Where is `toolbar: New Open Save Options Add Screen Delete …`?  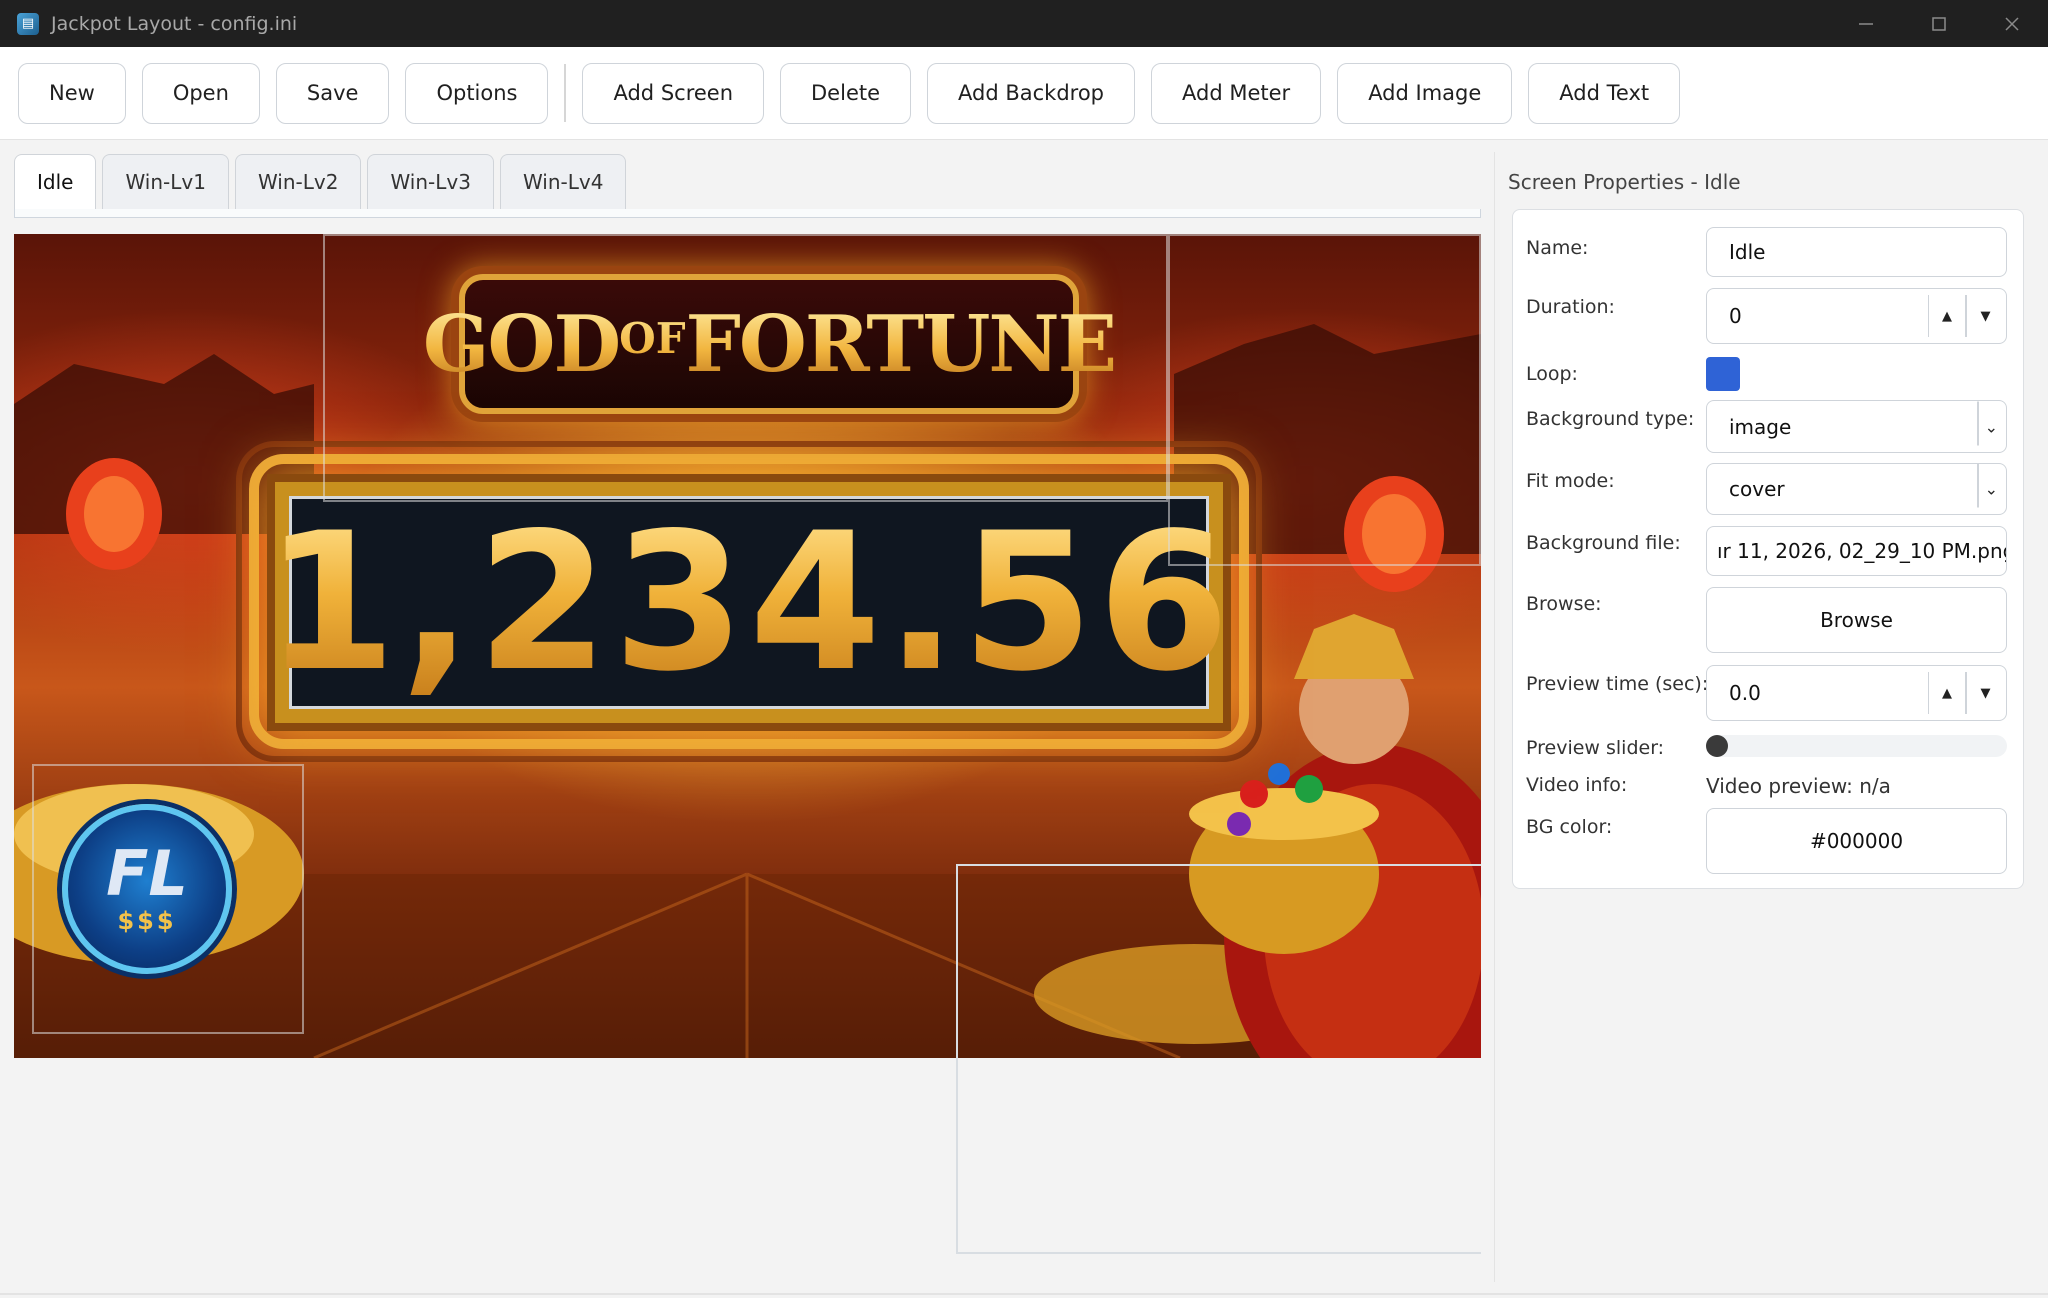
toolbar: New Open Save Options Add Screen Delete … is located at coordinates (1024, 93).